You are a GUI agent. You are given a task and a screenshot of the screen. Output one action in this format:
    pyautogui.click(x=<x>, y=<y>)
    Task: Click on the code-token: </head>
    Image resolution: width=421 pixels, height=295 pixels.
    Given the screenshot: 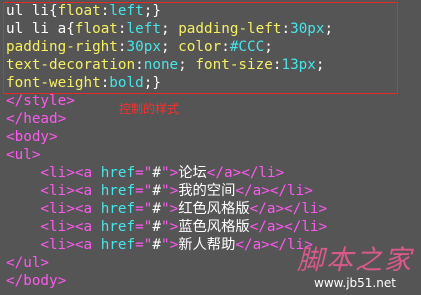 What is the action you would take?
    pyautogui.click(x=36, y=119)
    